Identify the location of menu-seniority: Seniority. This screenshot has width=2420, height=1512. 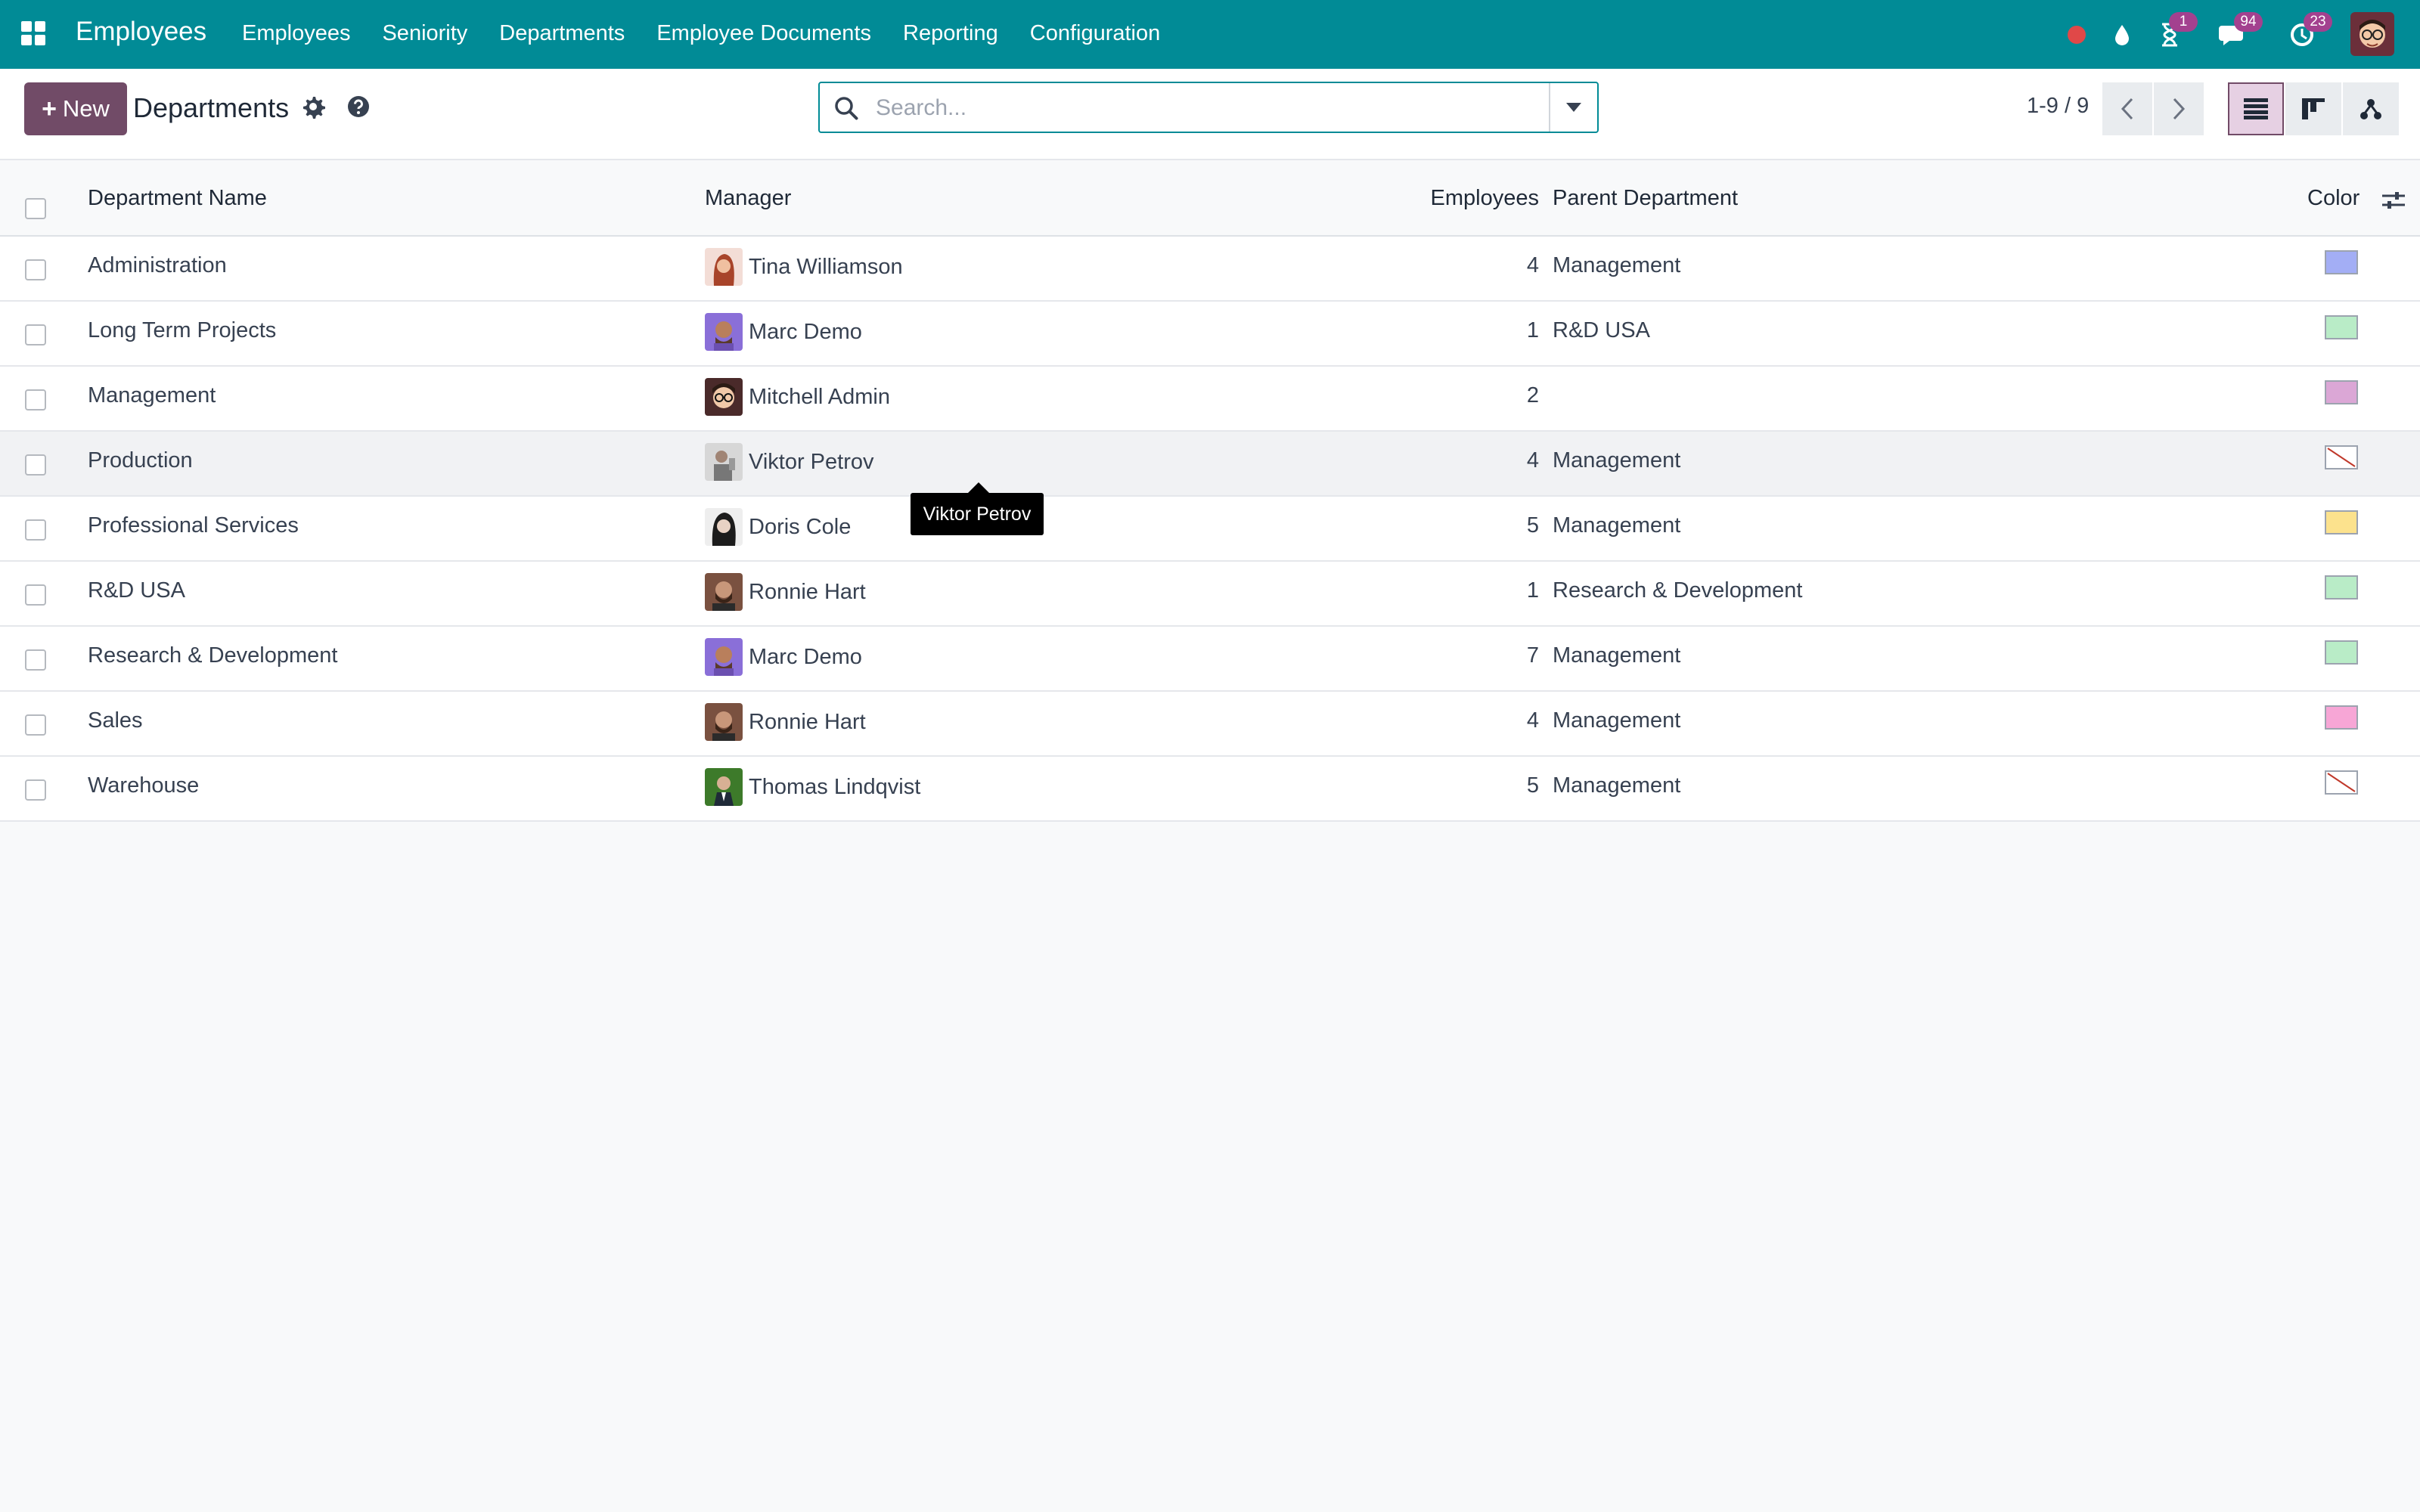
(424, 34).